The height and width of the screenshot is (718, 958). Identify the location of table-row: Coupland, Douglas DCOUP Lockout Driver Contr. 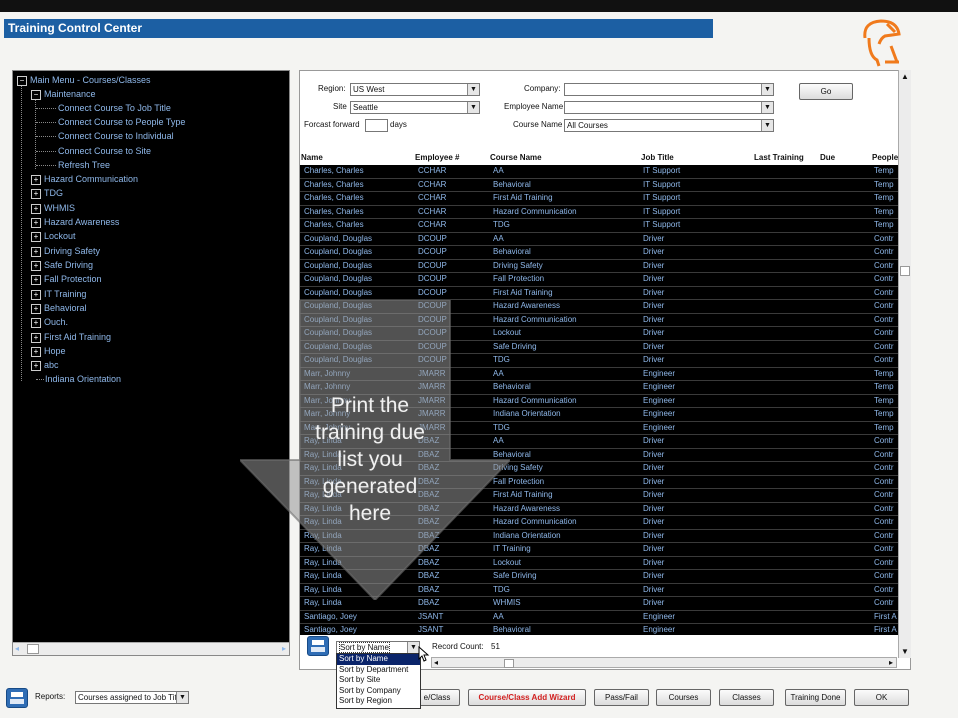
(599, 334).